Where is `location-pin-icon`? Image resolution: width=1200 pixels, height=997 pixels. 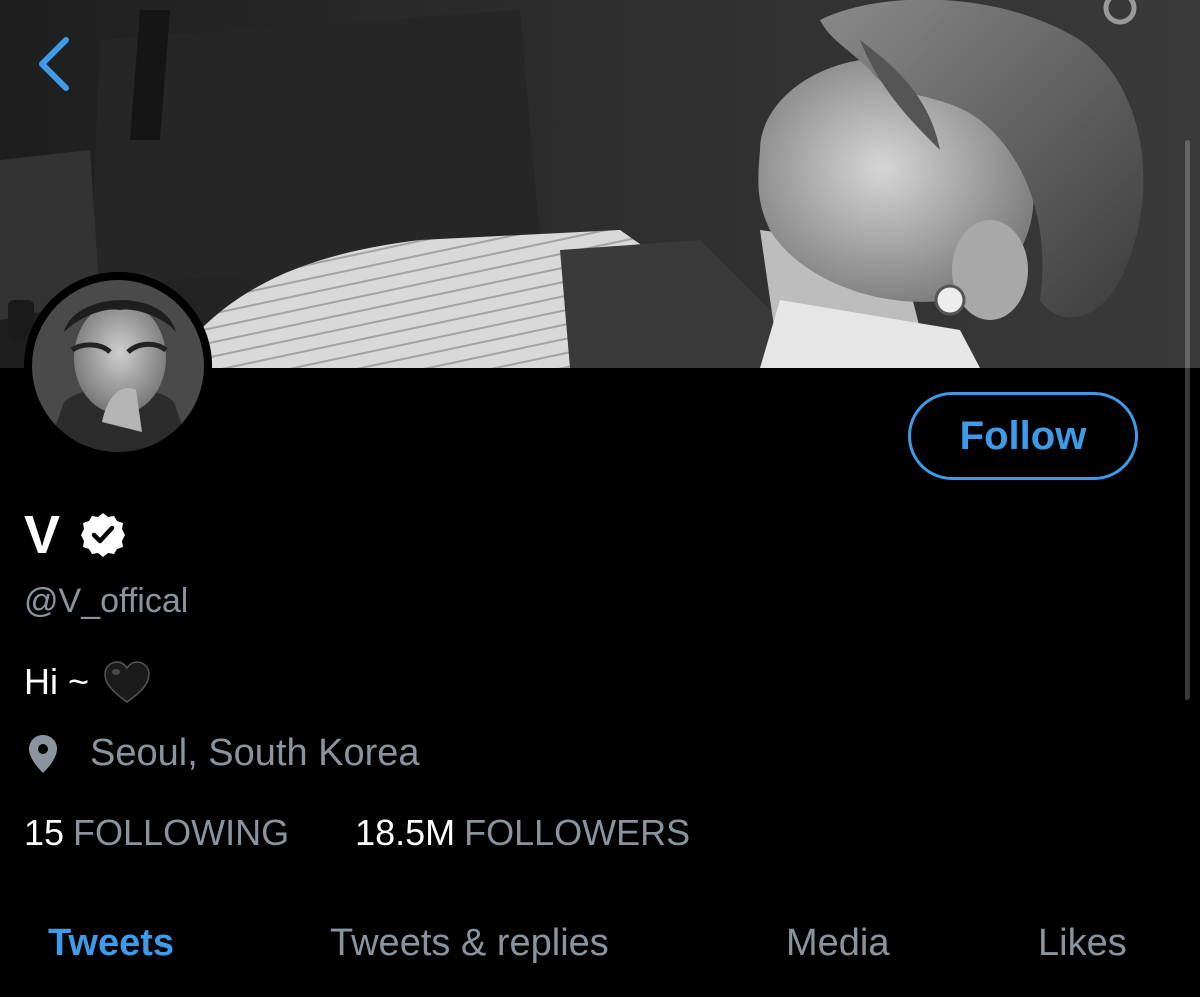 location-pin-icon is located at coordinates (43, 753).